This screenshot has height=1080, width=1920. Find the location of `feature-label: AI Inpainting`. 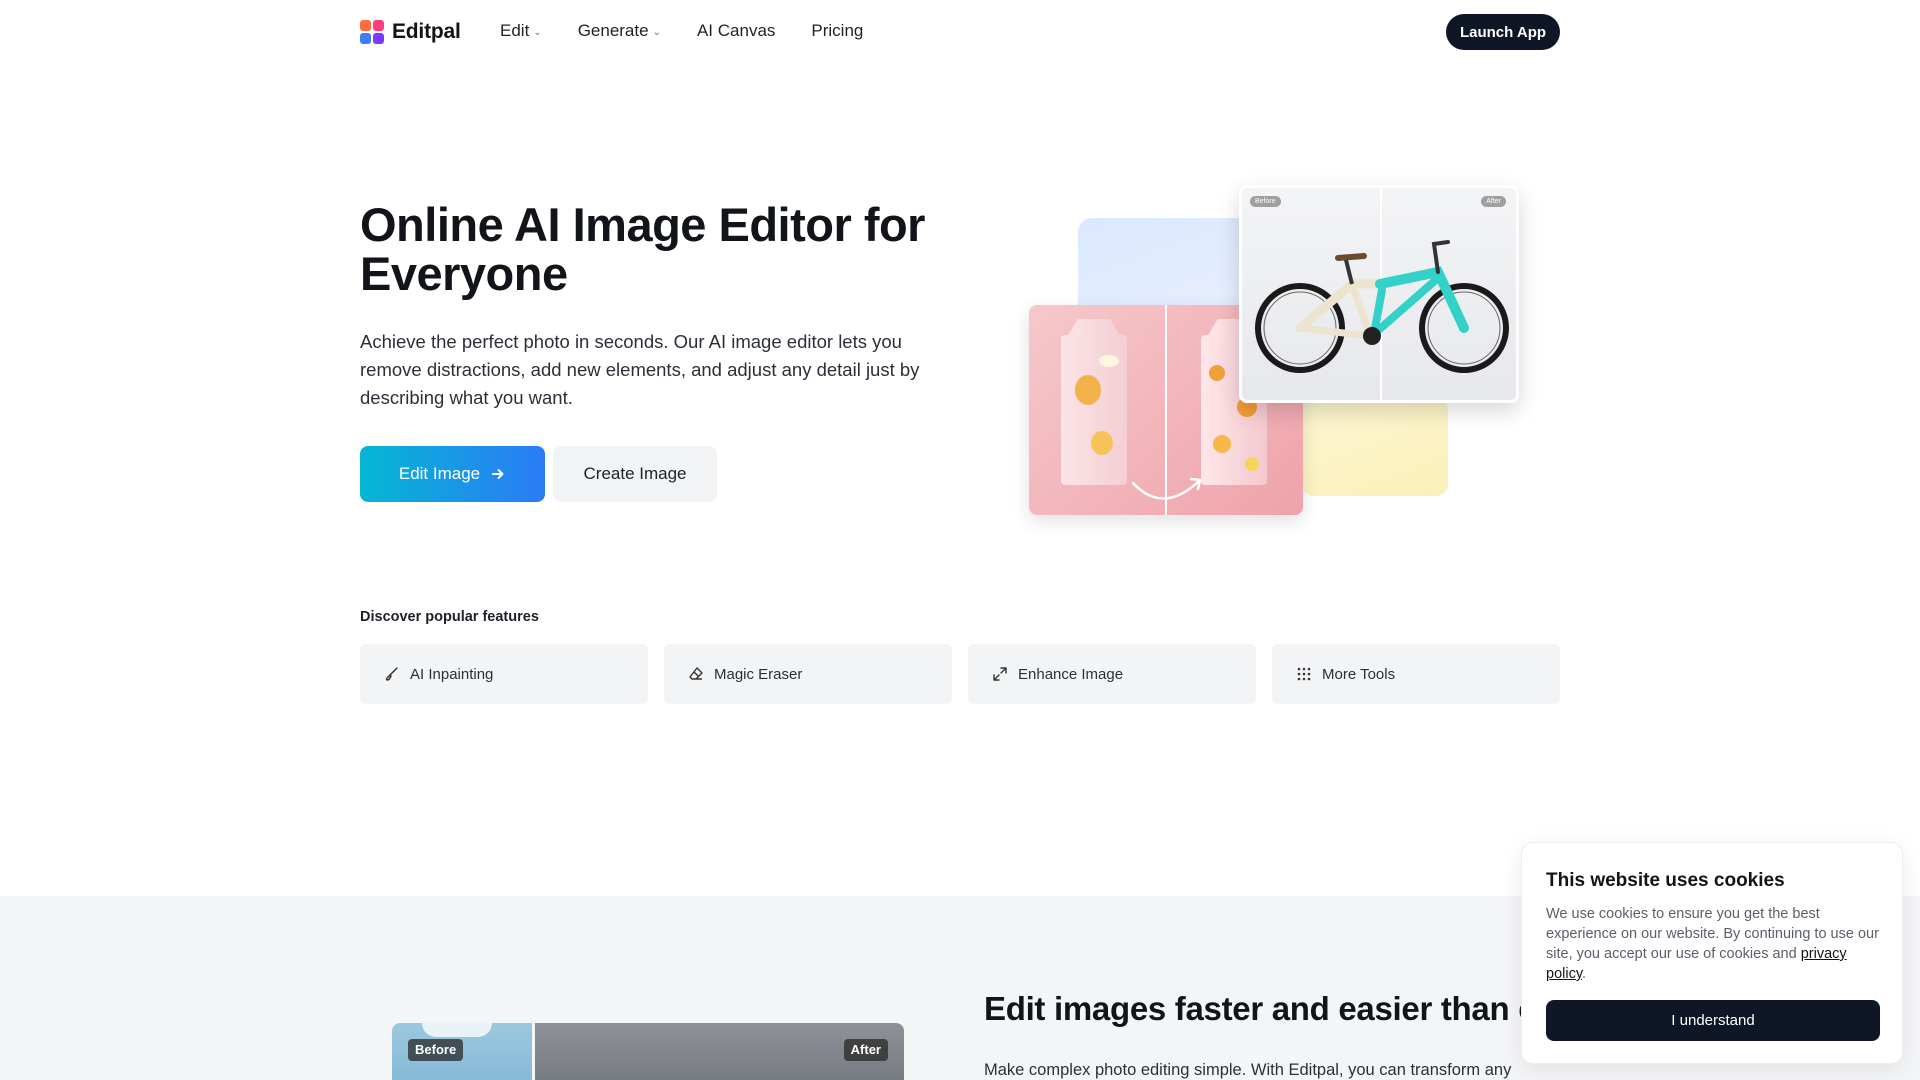

feature-label: AI Inpainting is located at coordinates (452, 674).